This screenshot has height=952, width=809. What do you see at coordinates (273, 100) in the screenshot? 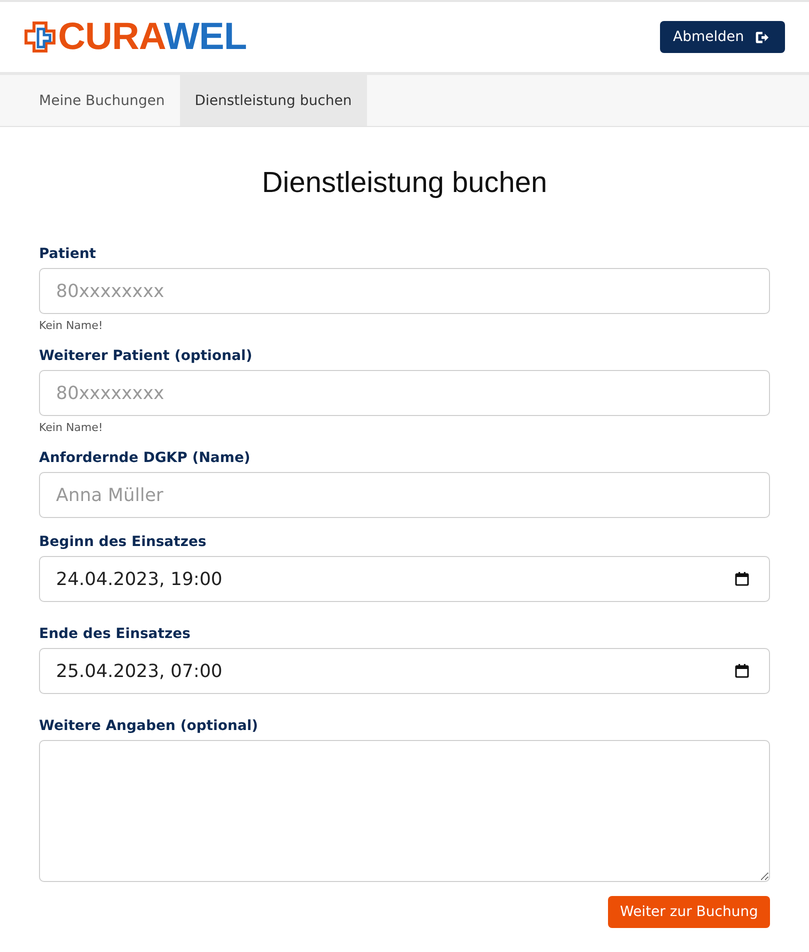
I see `tab: Dienstleistung buchen` at bounding box center [273, 100].